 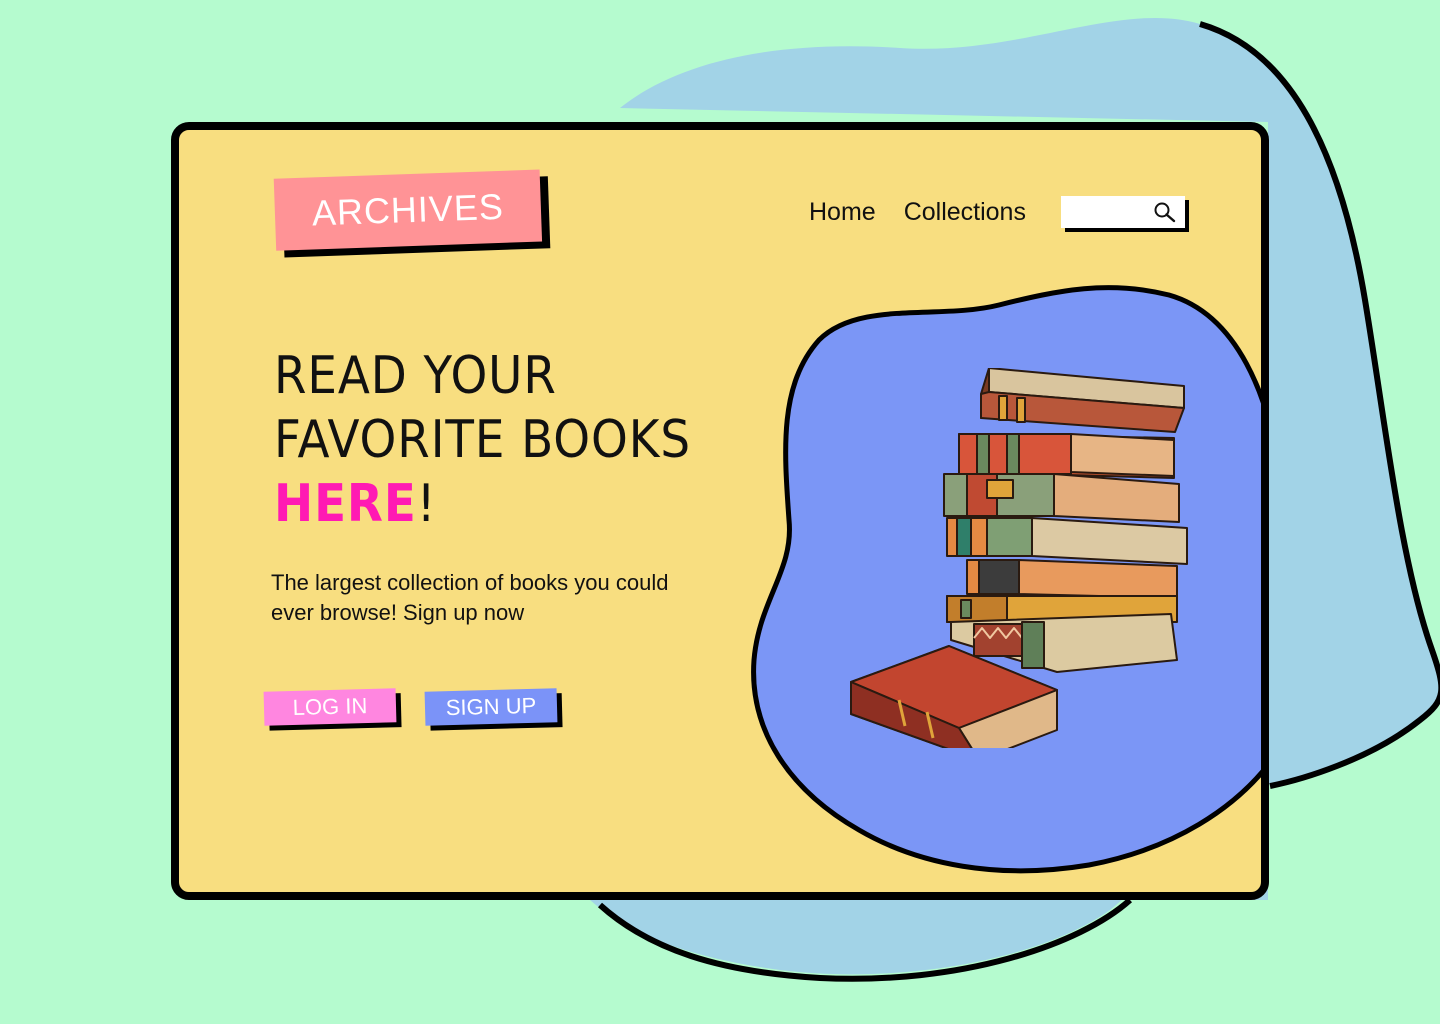 I want to click on search-box, so click(x=1125, y=214).